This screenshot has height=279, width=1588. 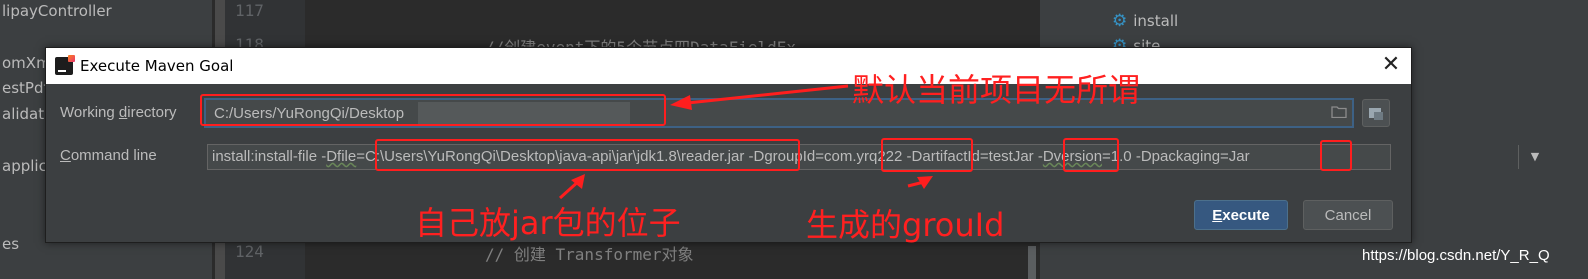 What do you see at coordinates (763, 95) in the screenshot?
I see `arrow-to-working-dir` at bounding box center [763, 95].